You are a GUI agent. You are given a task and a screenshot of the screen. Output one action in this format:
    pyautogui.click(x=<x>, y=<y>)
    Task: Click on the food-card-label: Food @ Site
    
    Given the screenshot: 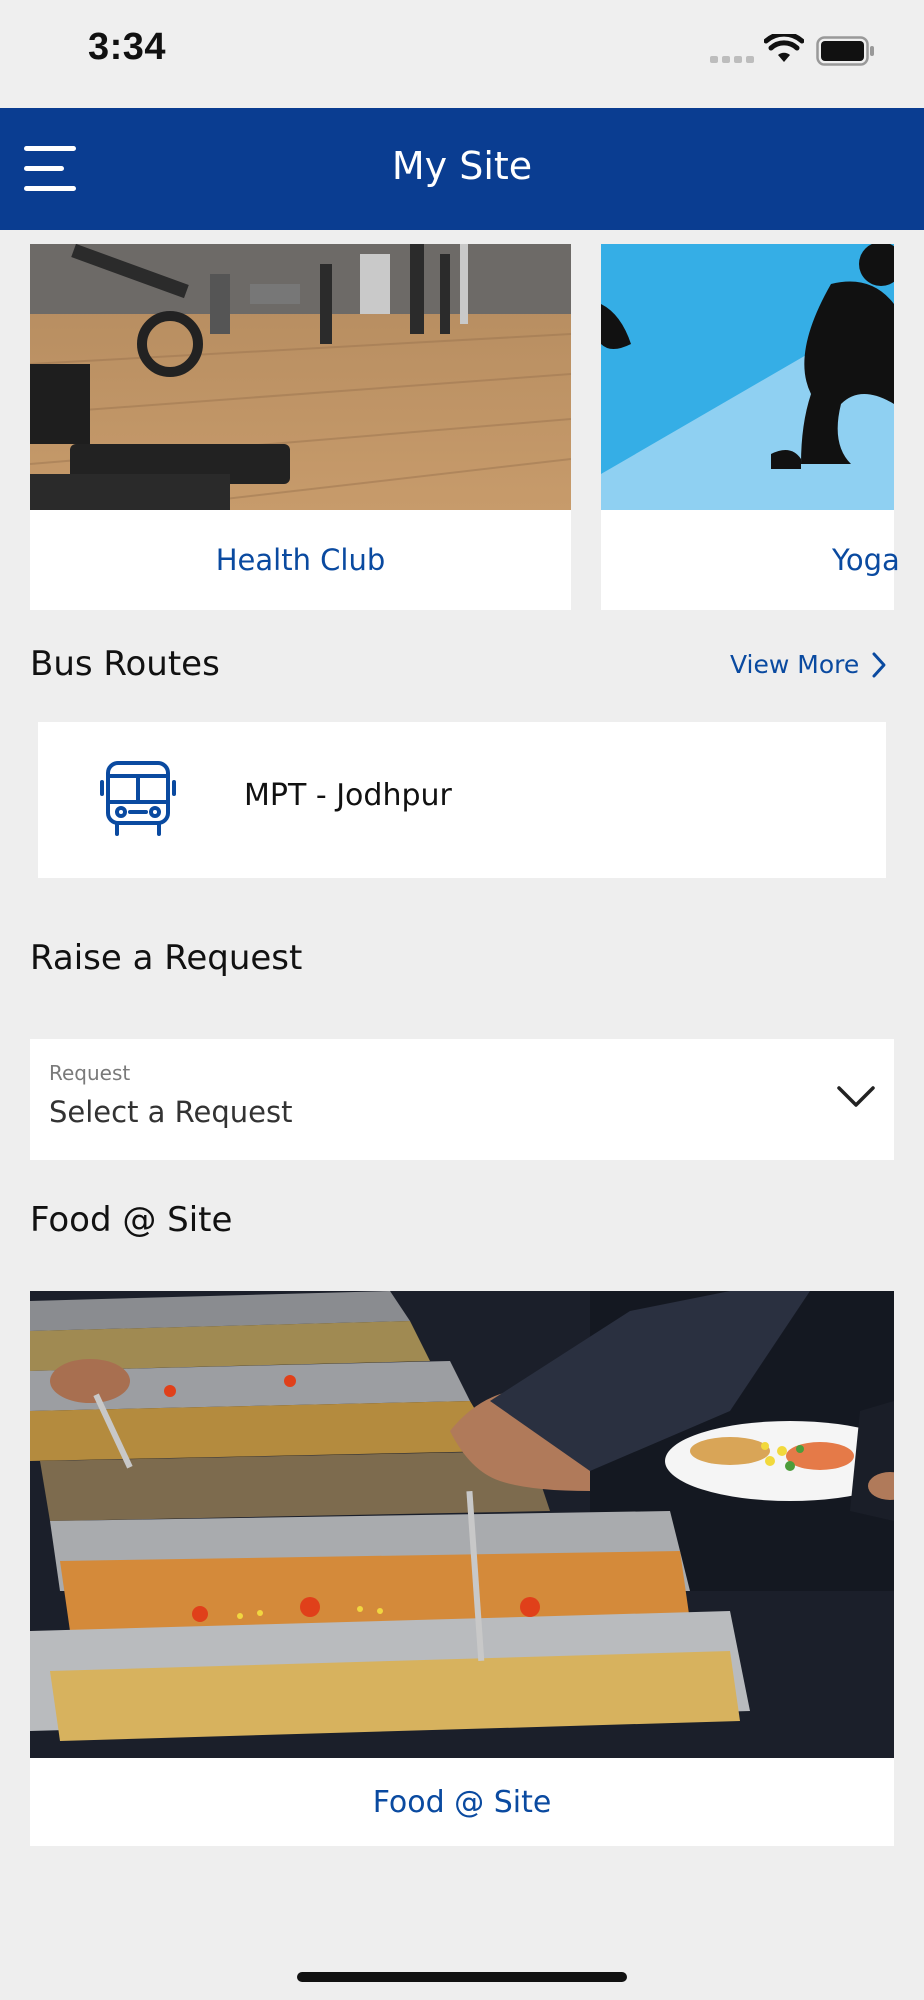 What is the action you would take?
    pyautogui.click(x=462, y=1802)
    